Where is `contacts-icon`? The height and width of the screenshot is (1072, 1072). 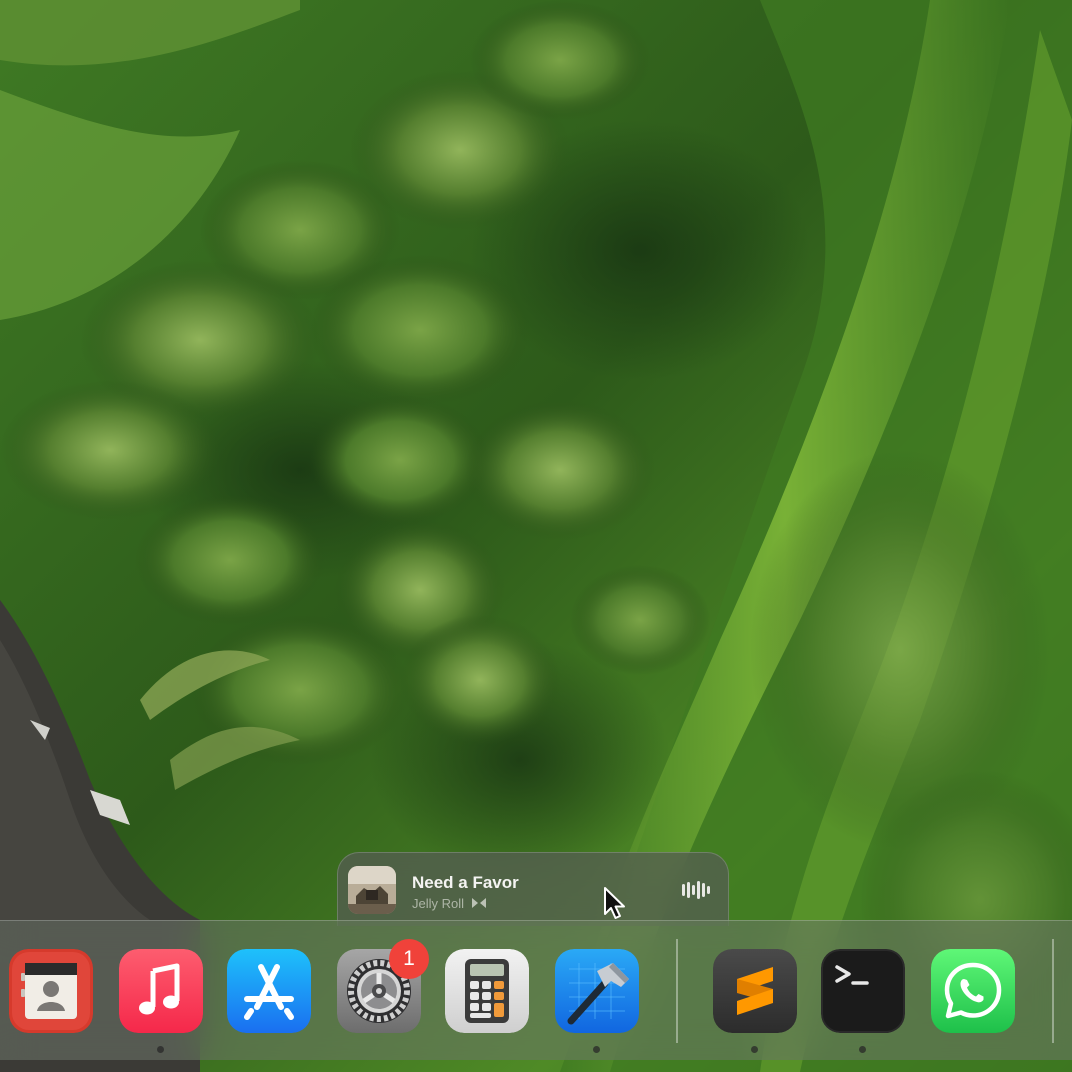 contacts-icon is located at coordinates (51, 991).